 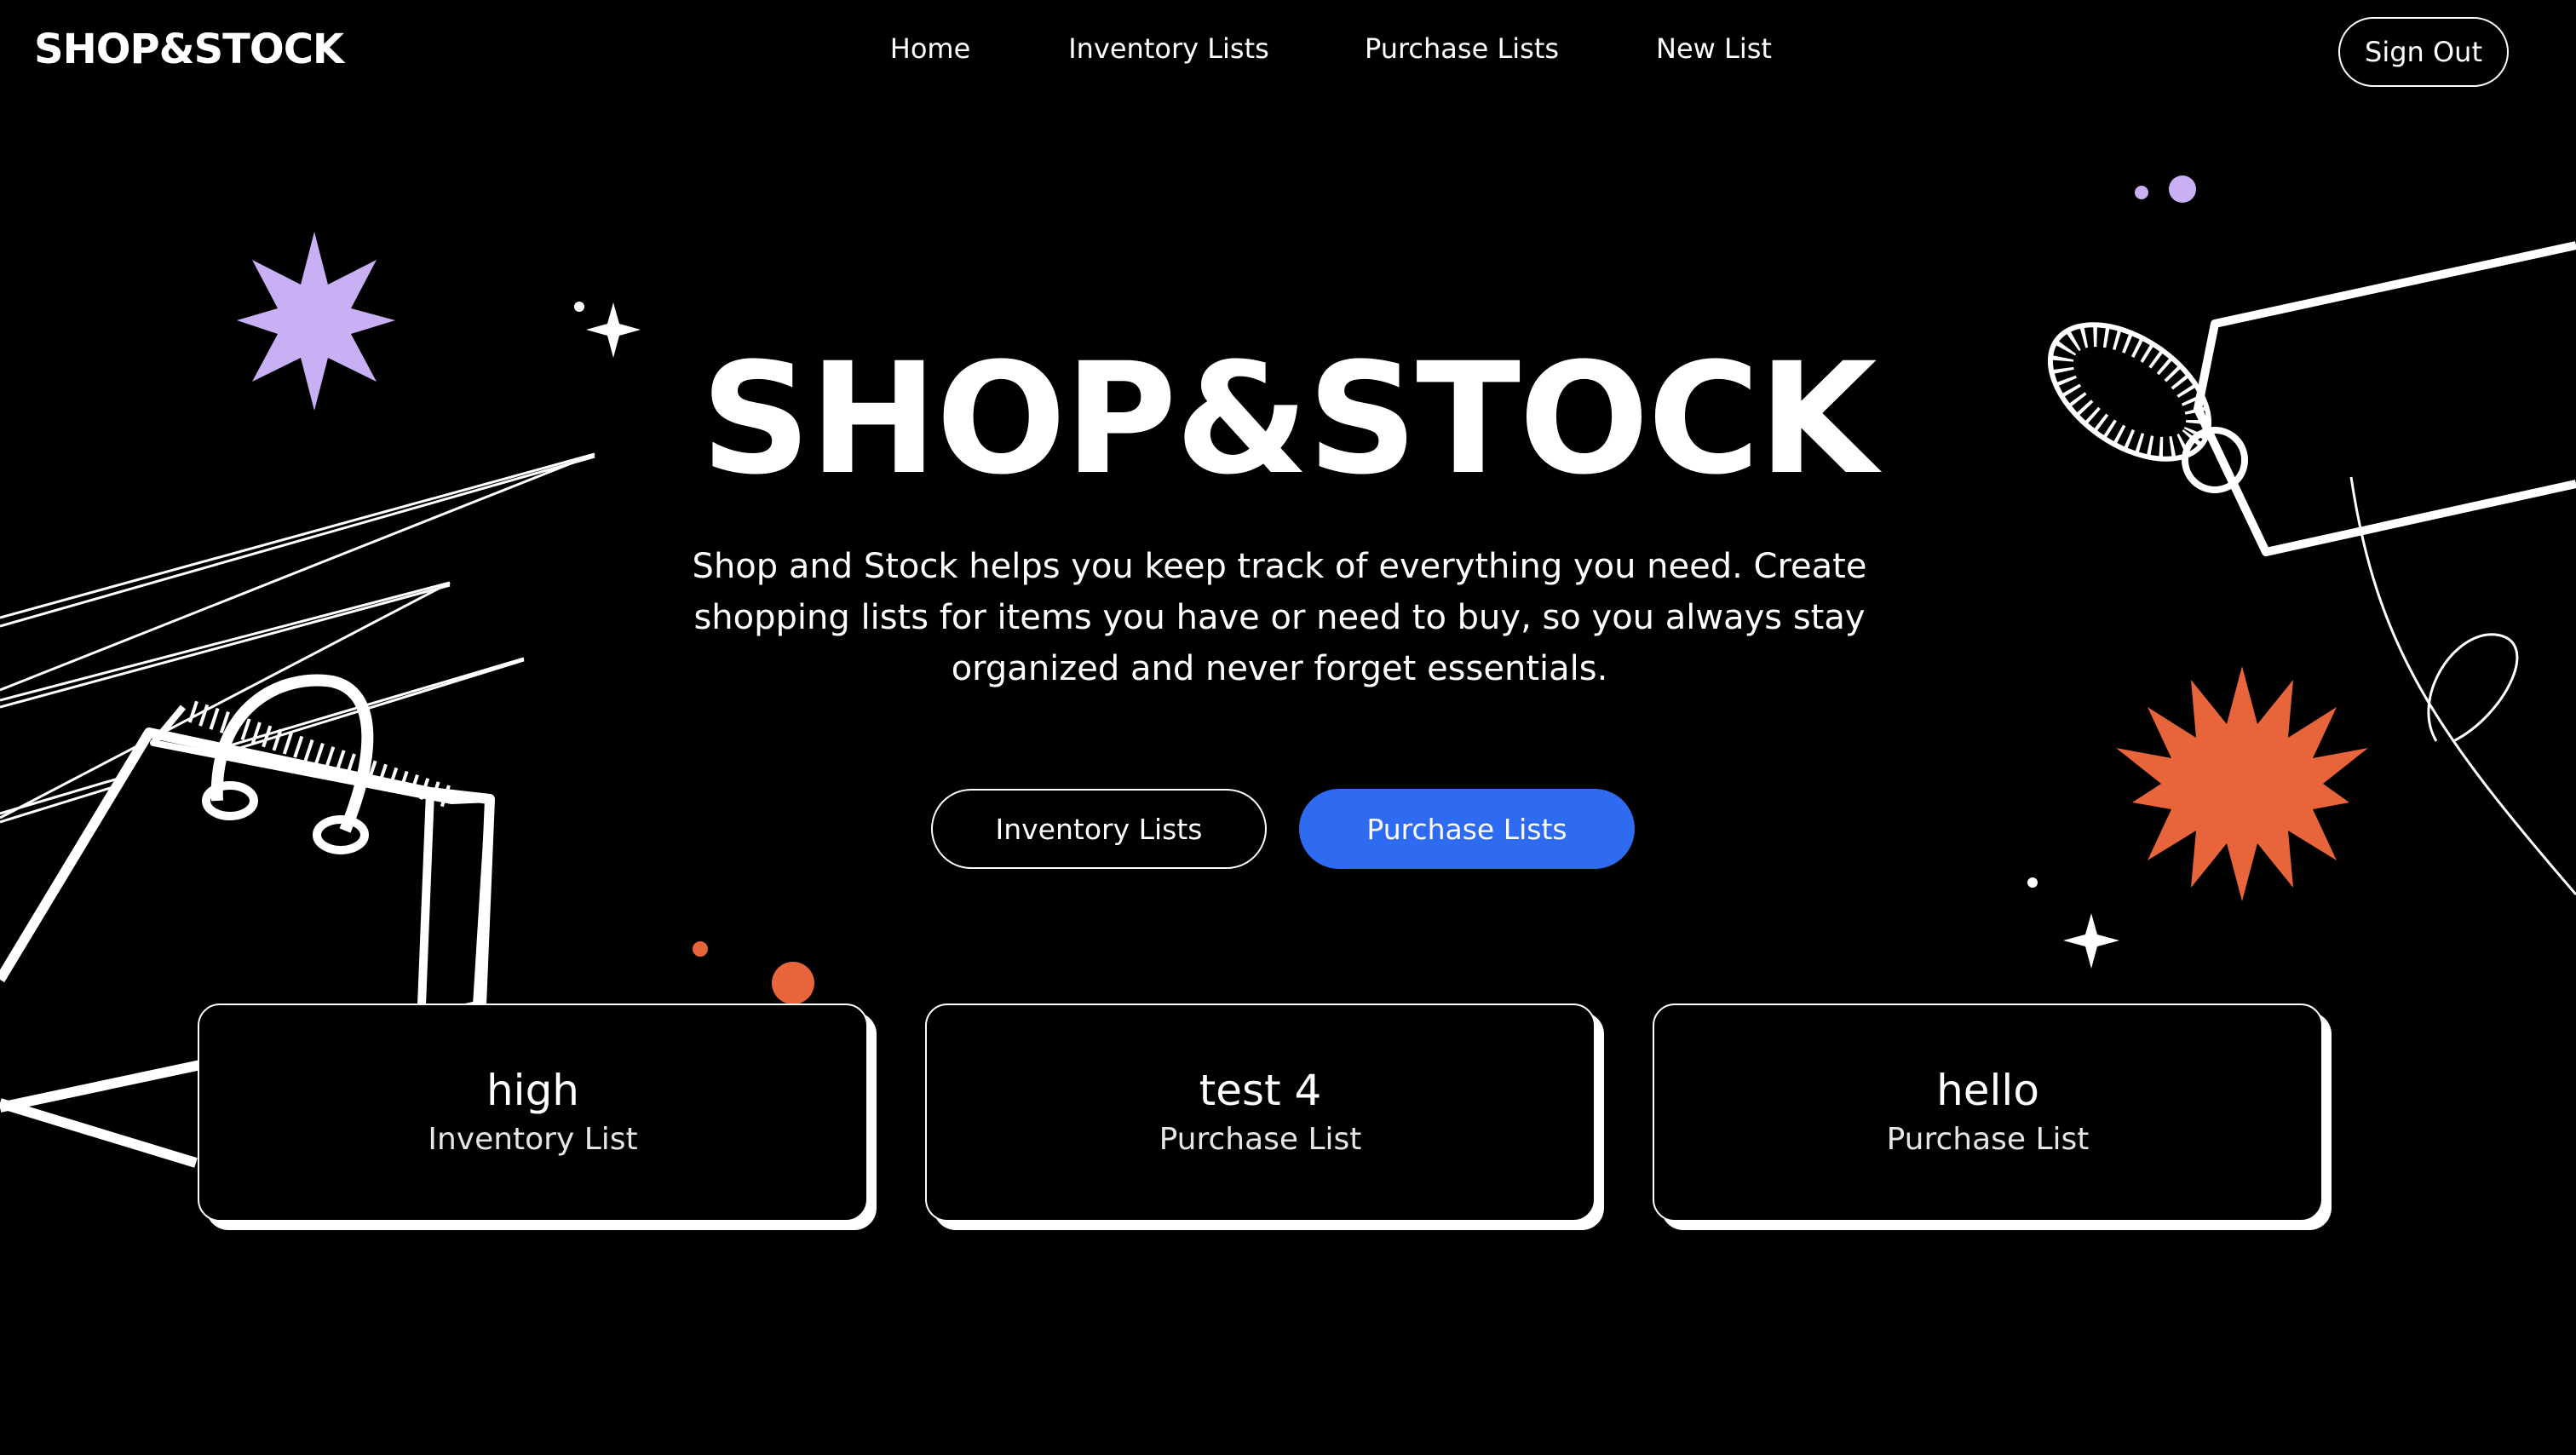 I want to click on list-card: high Inventory List, so click(x=533, y=1113).